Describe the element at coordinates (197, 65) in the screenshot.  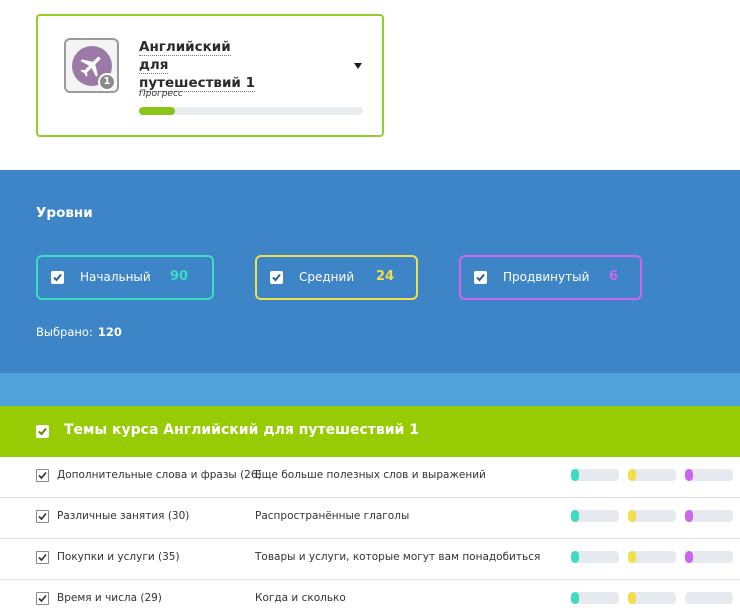
I see `course-title: Английский для путешествий 1` at that location.